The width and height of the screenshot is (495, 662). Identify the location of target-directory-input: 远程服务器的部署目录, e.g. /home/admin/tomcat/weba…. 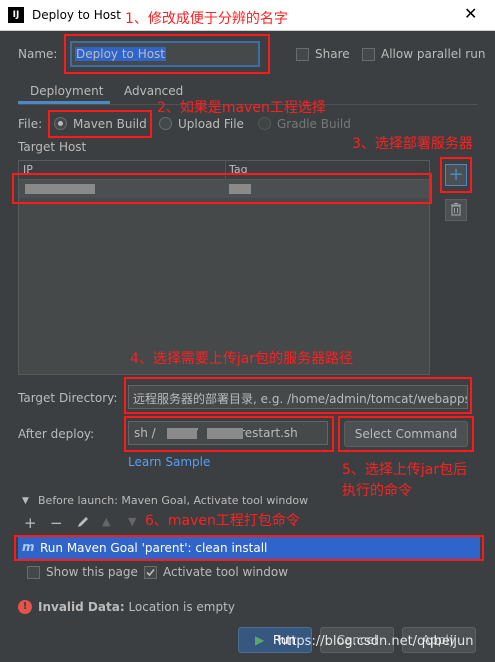
(298, 397).